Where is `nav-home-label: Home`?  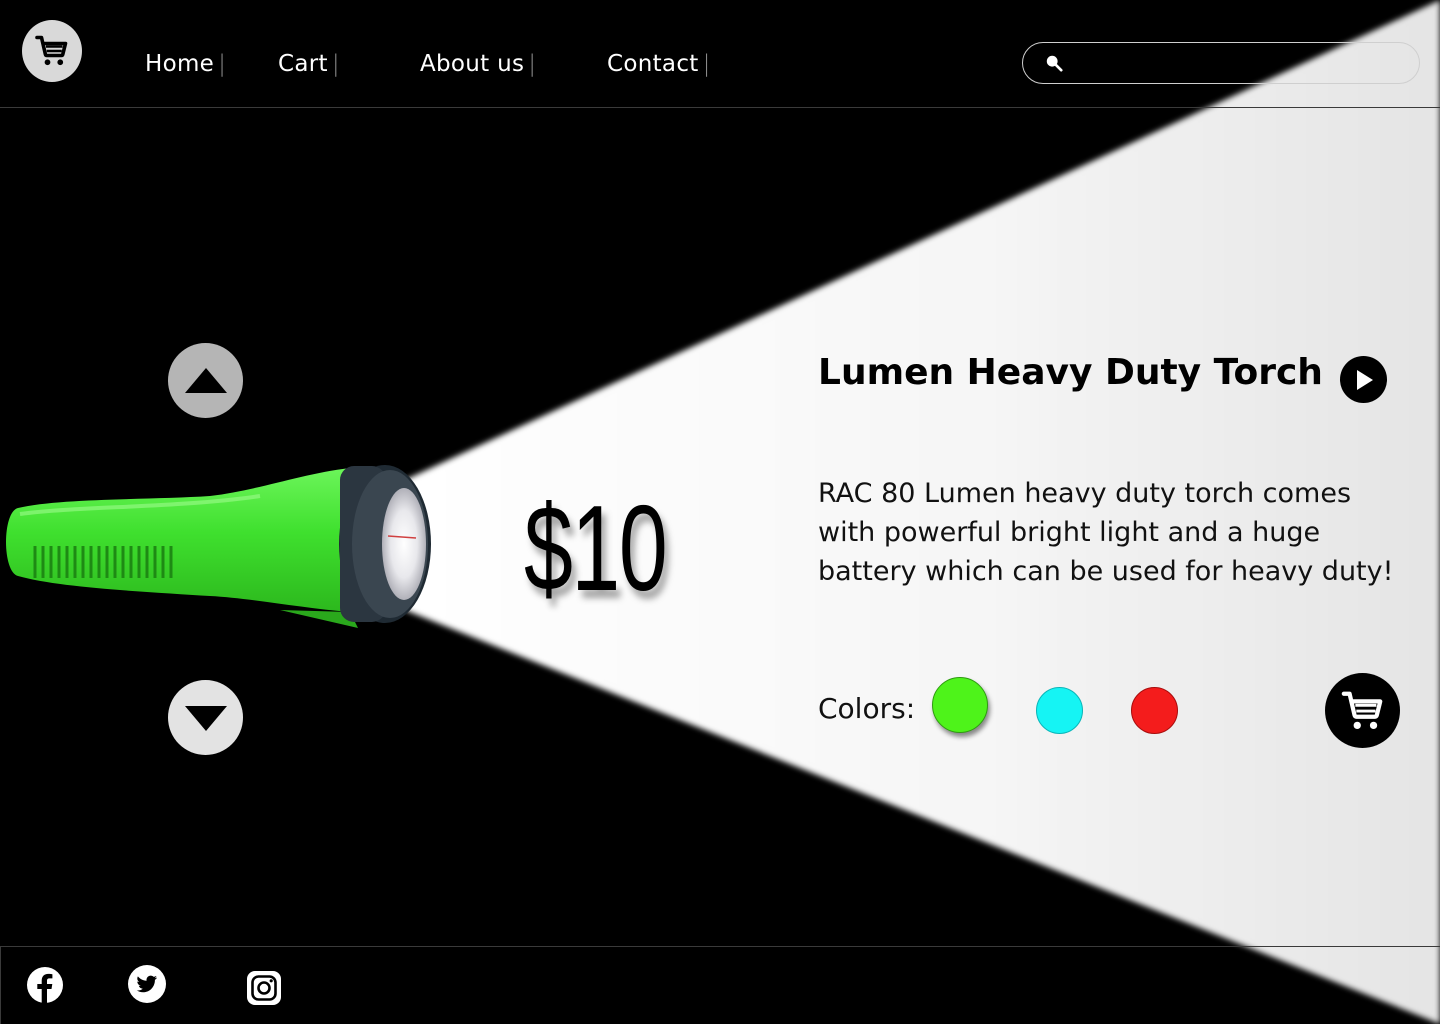 nav-home-label: Home is located at coordinates (180, 64).